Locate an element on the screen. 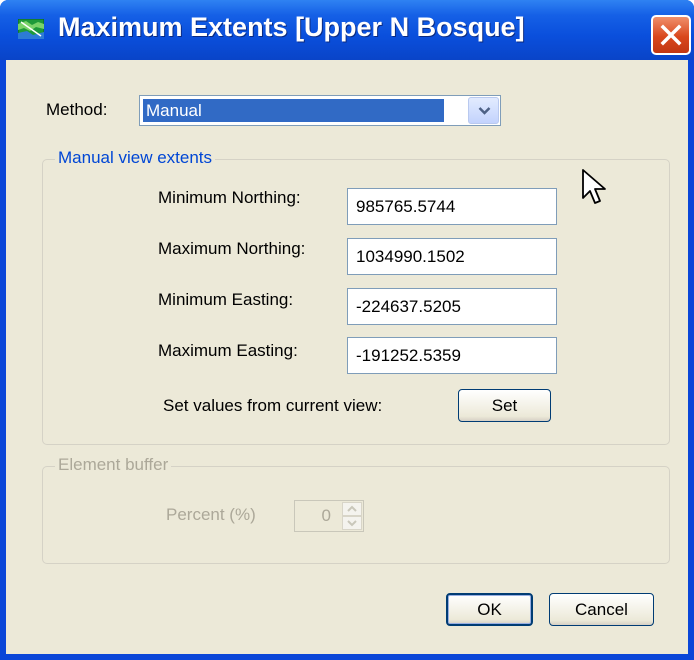 The width and height of the screenshot is (694, 660). ok-button: OK is located at coordinates (489, 609).